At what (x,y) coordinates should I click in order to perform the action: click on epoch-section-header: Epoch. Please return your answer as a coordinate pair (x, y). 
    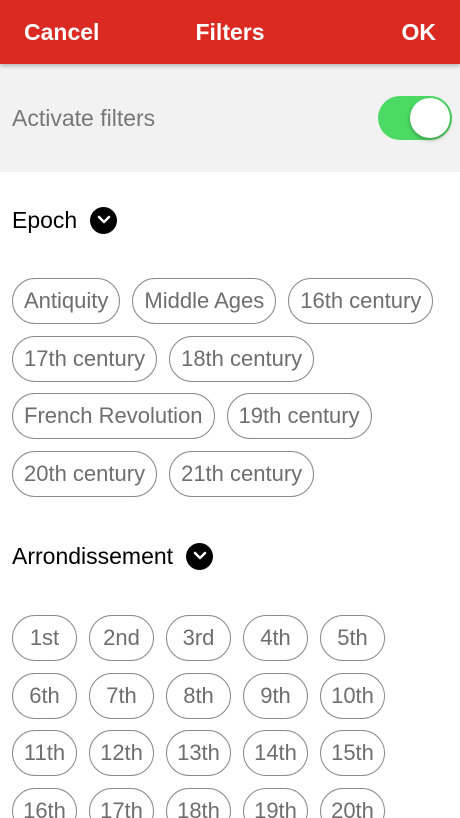
    Looking at the image, I should click on (65, 220).